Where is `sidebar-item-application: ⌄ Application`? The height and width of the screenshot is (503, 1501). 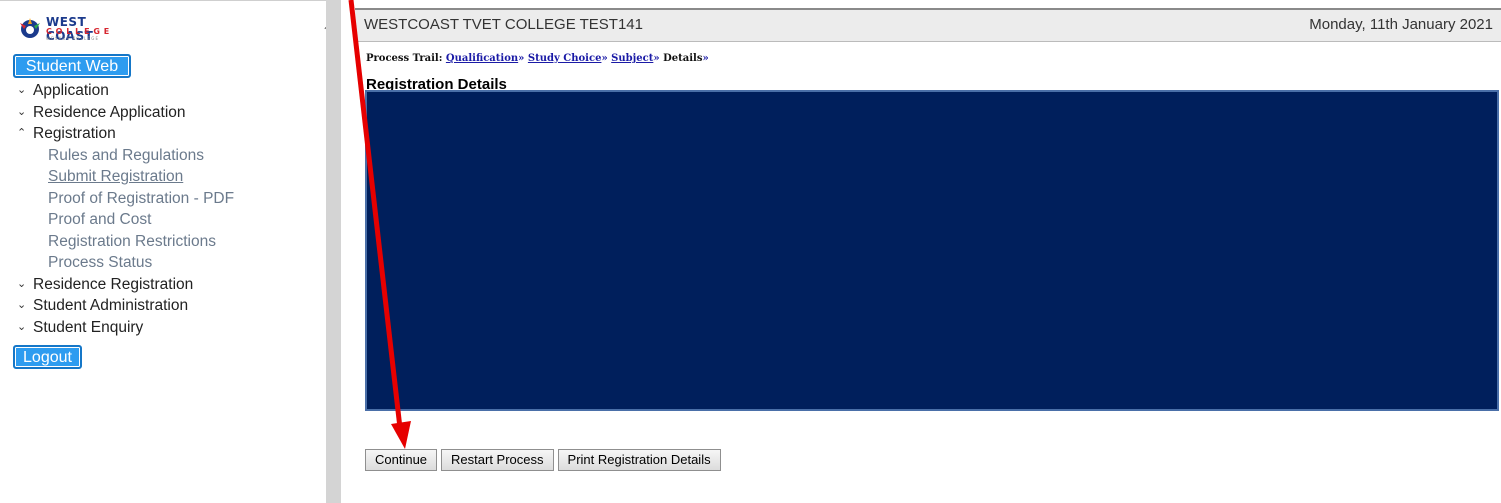
sidebar-item-application: ⌄ Application is located at coordinates (125, 91).